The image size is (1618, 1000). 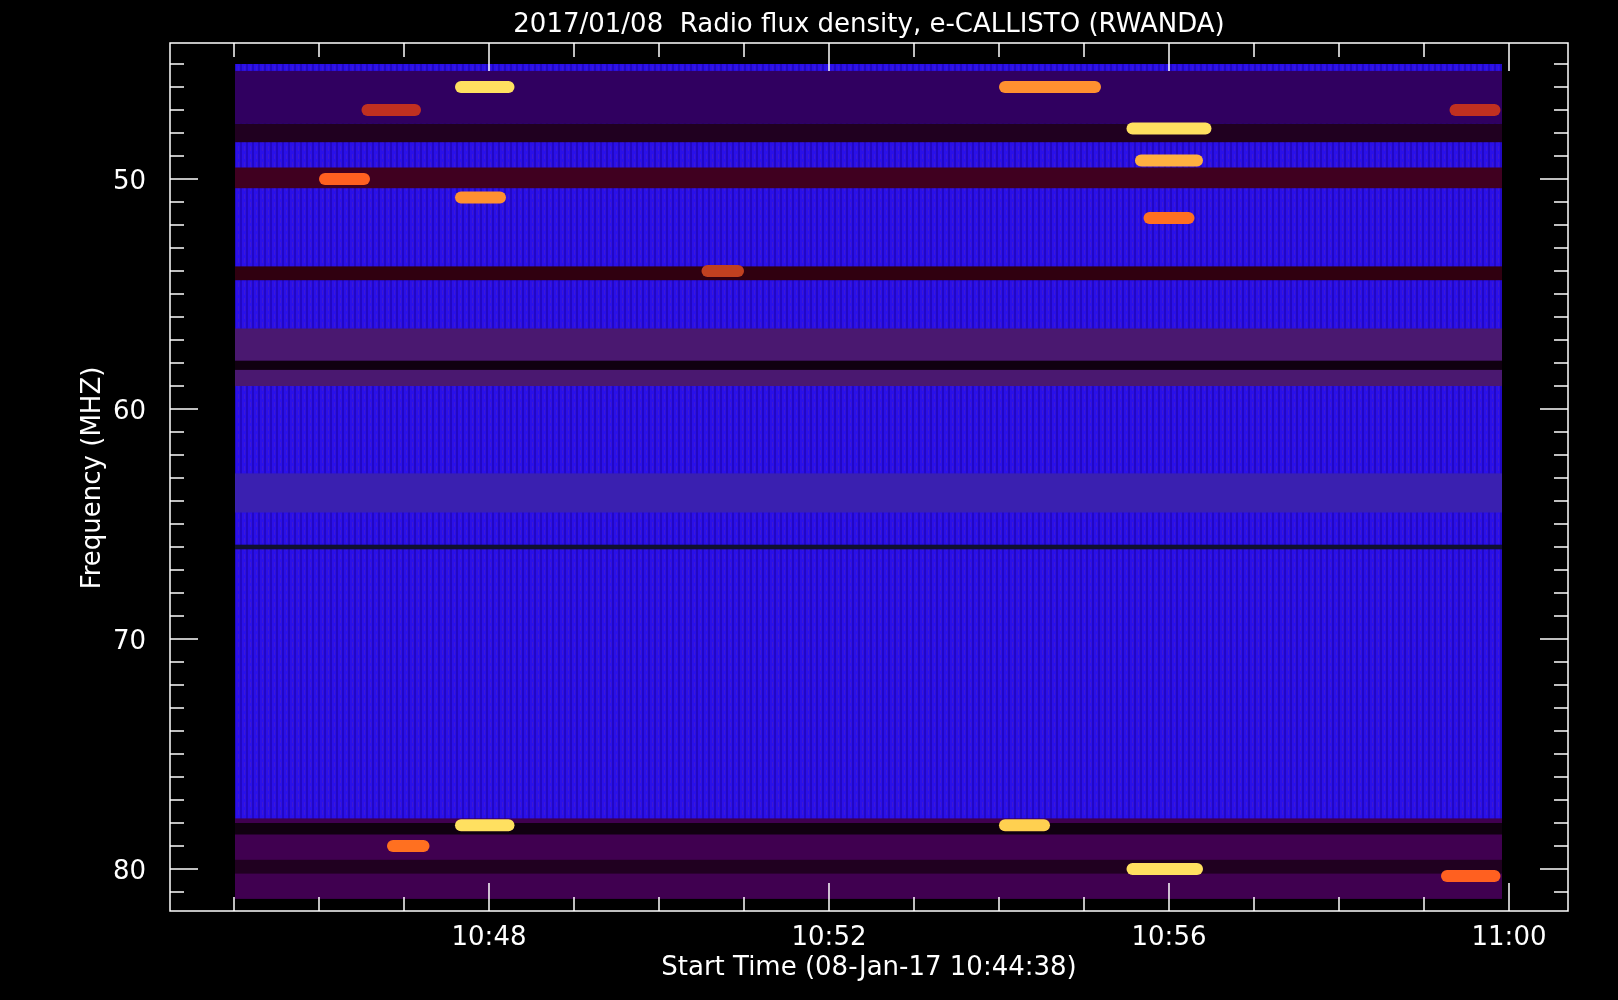 What do you see at coordinates (869, 23) in the screenshot?
I see `chart-title: 2017/01/08 Radio flux density, e-CALLISTO (RWANDA)` at bounding box center [869, 23].